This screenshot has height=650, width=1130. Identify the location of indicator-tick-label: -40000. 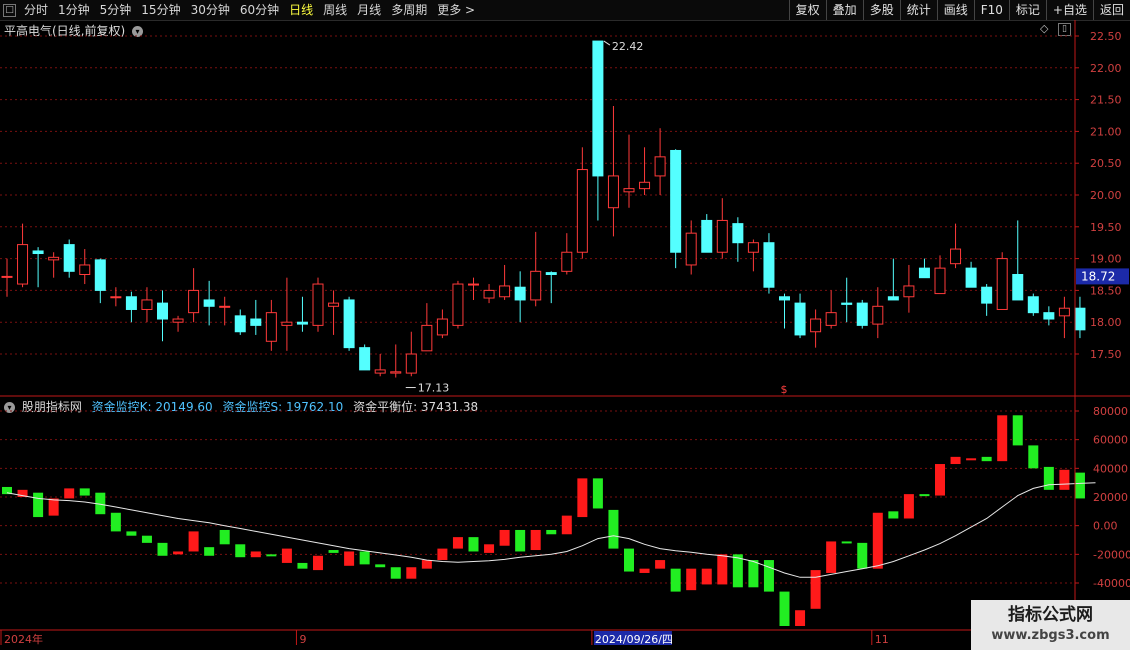
(1111, 583).